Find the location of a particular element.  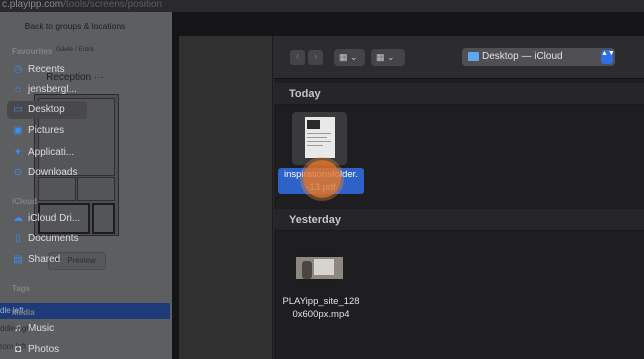

pictures-icon: ▣ is located at coordinates (18, 130).